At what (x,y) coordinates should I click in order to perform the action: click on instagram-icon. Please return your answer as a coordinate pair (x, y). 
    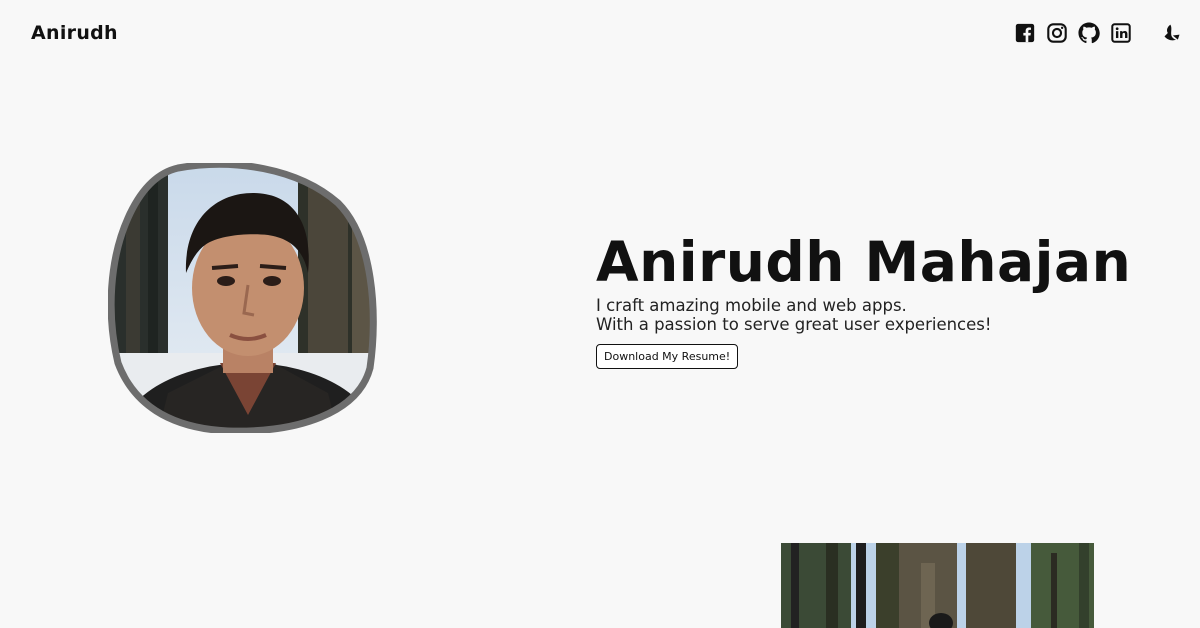
    Looking at the image, I should click on (1057, 33).